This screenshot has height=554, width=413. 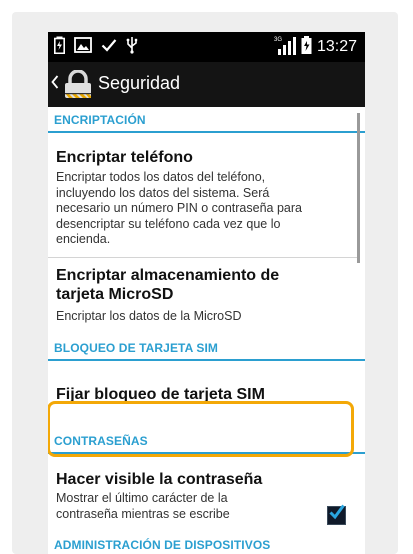 I want to click on subtitle-line: incluyendo los datos del sistema. Será, so click(x=163, y=192).